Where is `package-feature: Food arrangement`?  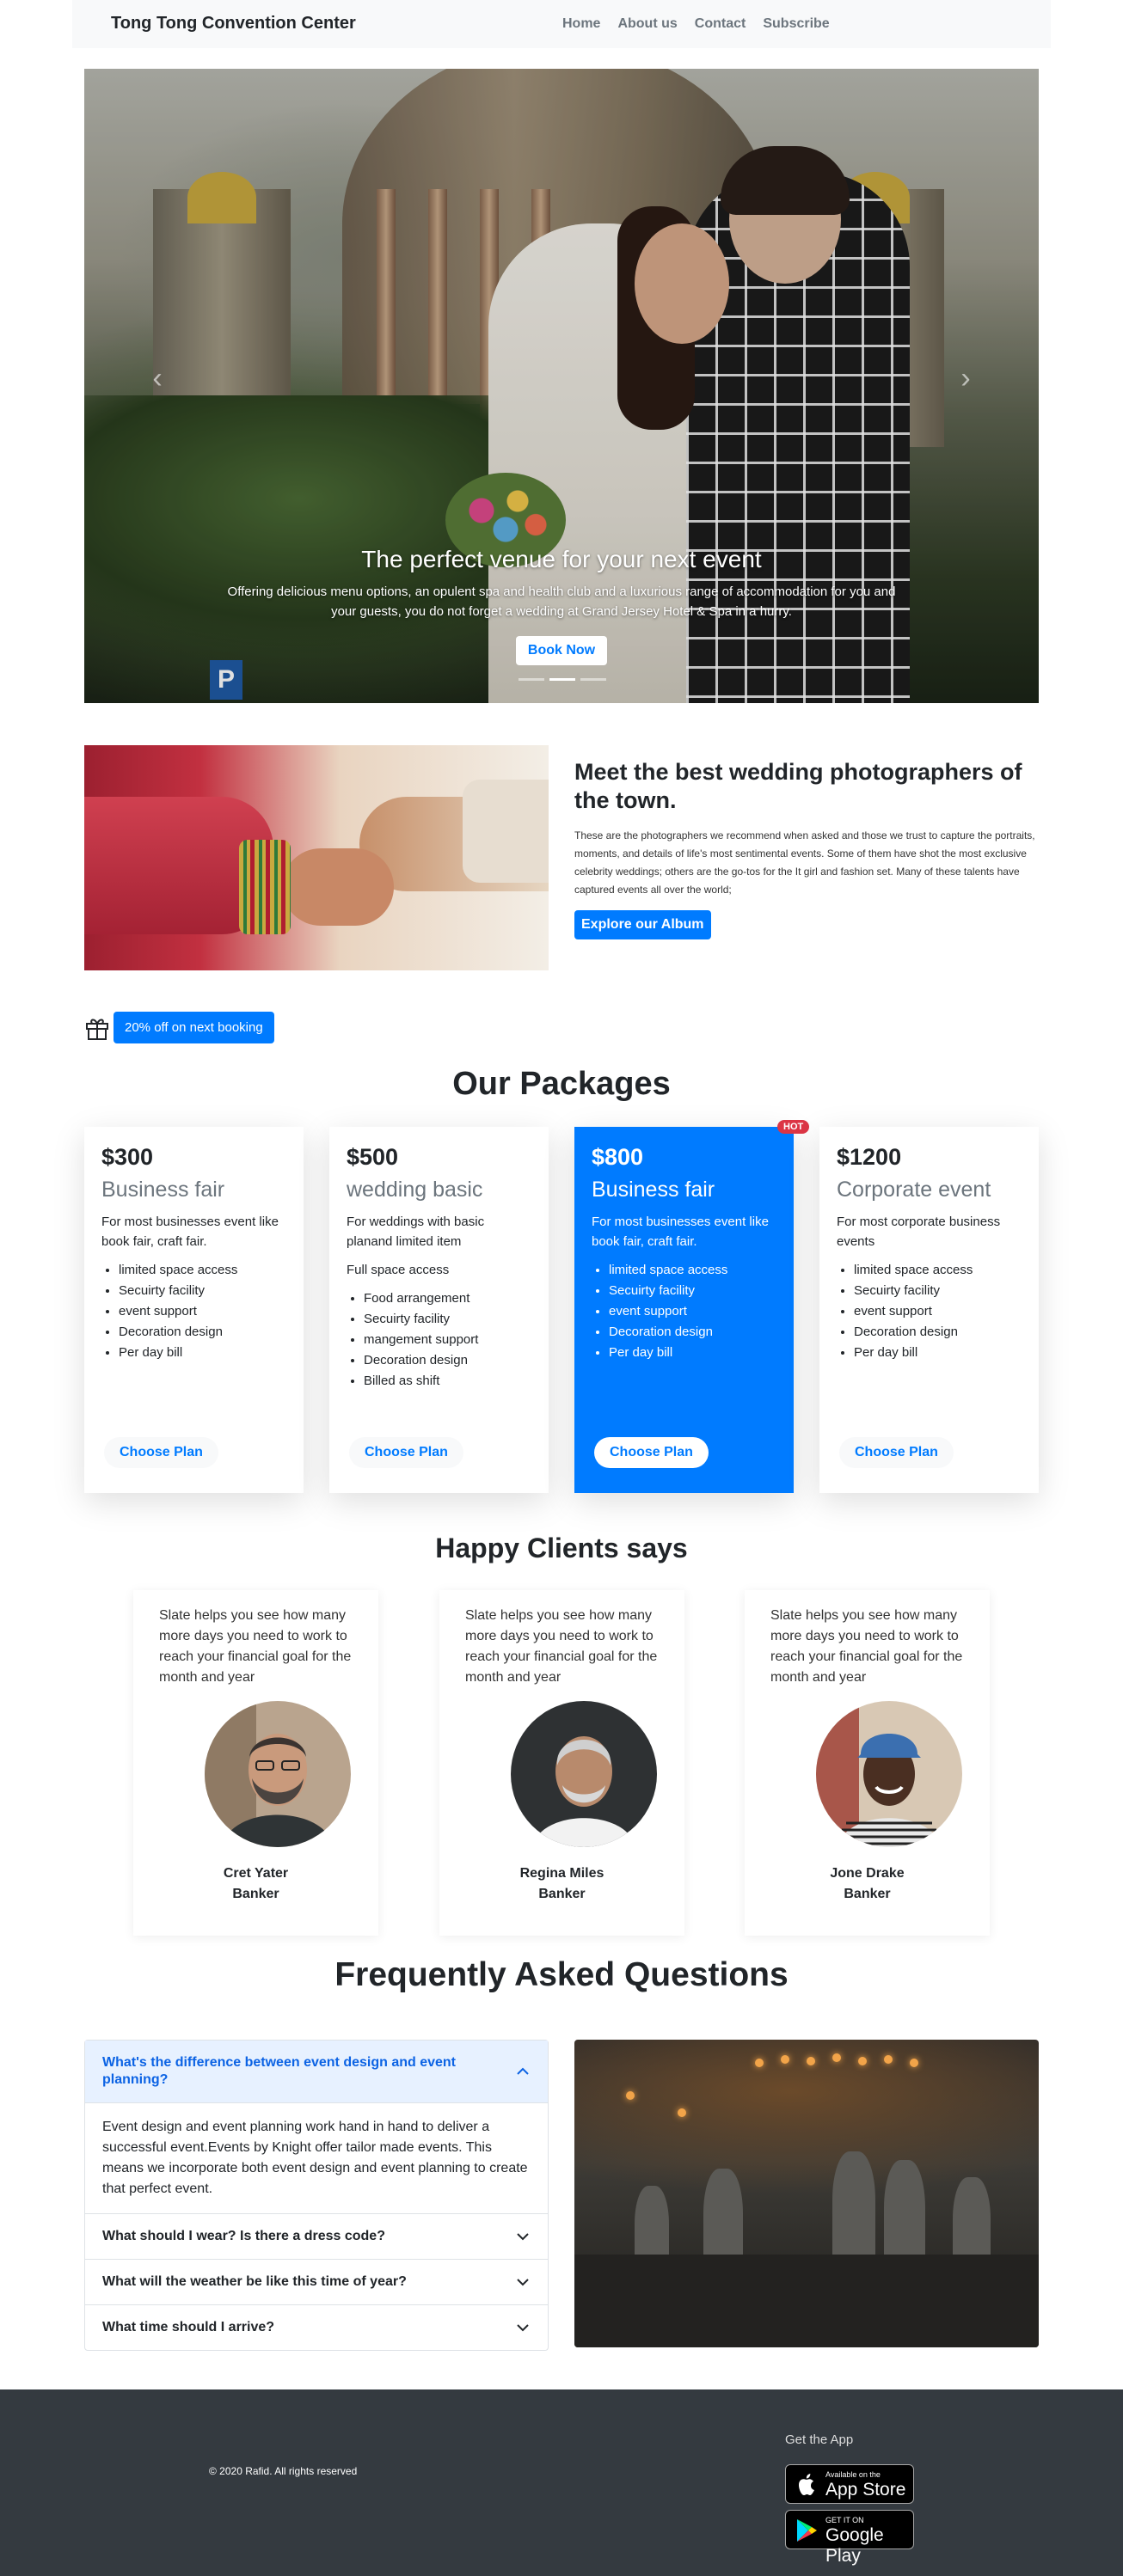 package-feature: Food arrangement is located at coordinates (447, 1298).